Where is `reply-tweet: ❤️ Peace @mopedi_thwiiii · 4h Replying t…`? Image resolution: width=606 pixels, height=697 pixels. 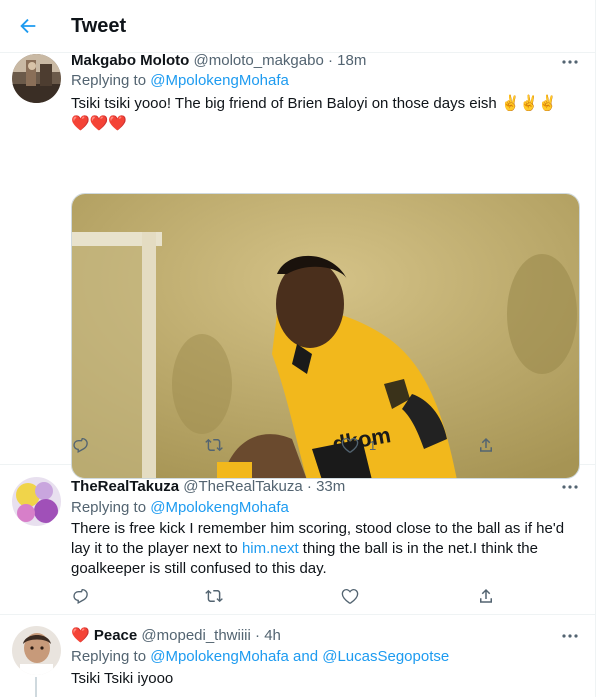 reply-tweet: ❤️ Peace @mopedi_thwiiii · 4h Replying t… is located at coordinates (298, 656).